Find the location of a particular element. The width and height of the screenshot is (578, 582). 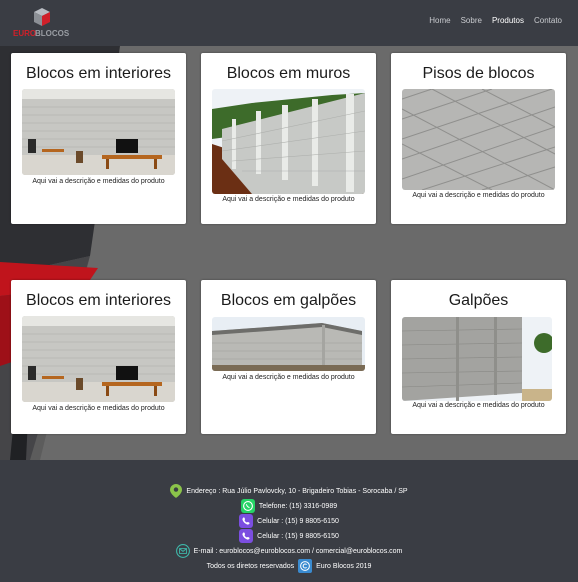

mobile-text-1: Celular : (15) 9 8805-6150 is located at coordinates (298, 521).